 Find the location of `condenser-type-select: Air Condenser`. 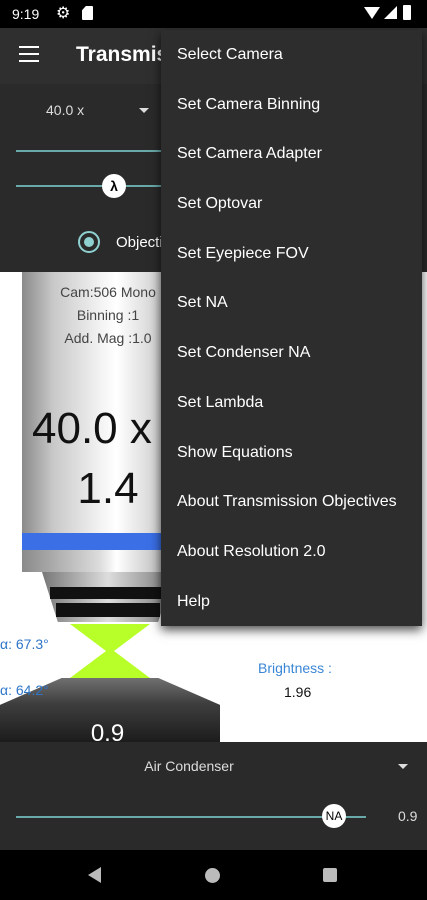

condenser-type-select: Air Condenser is located at coordinates (189, 766).